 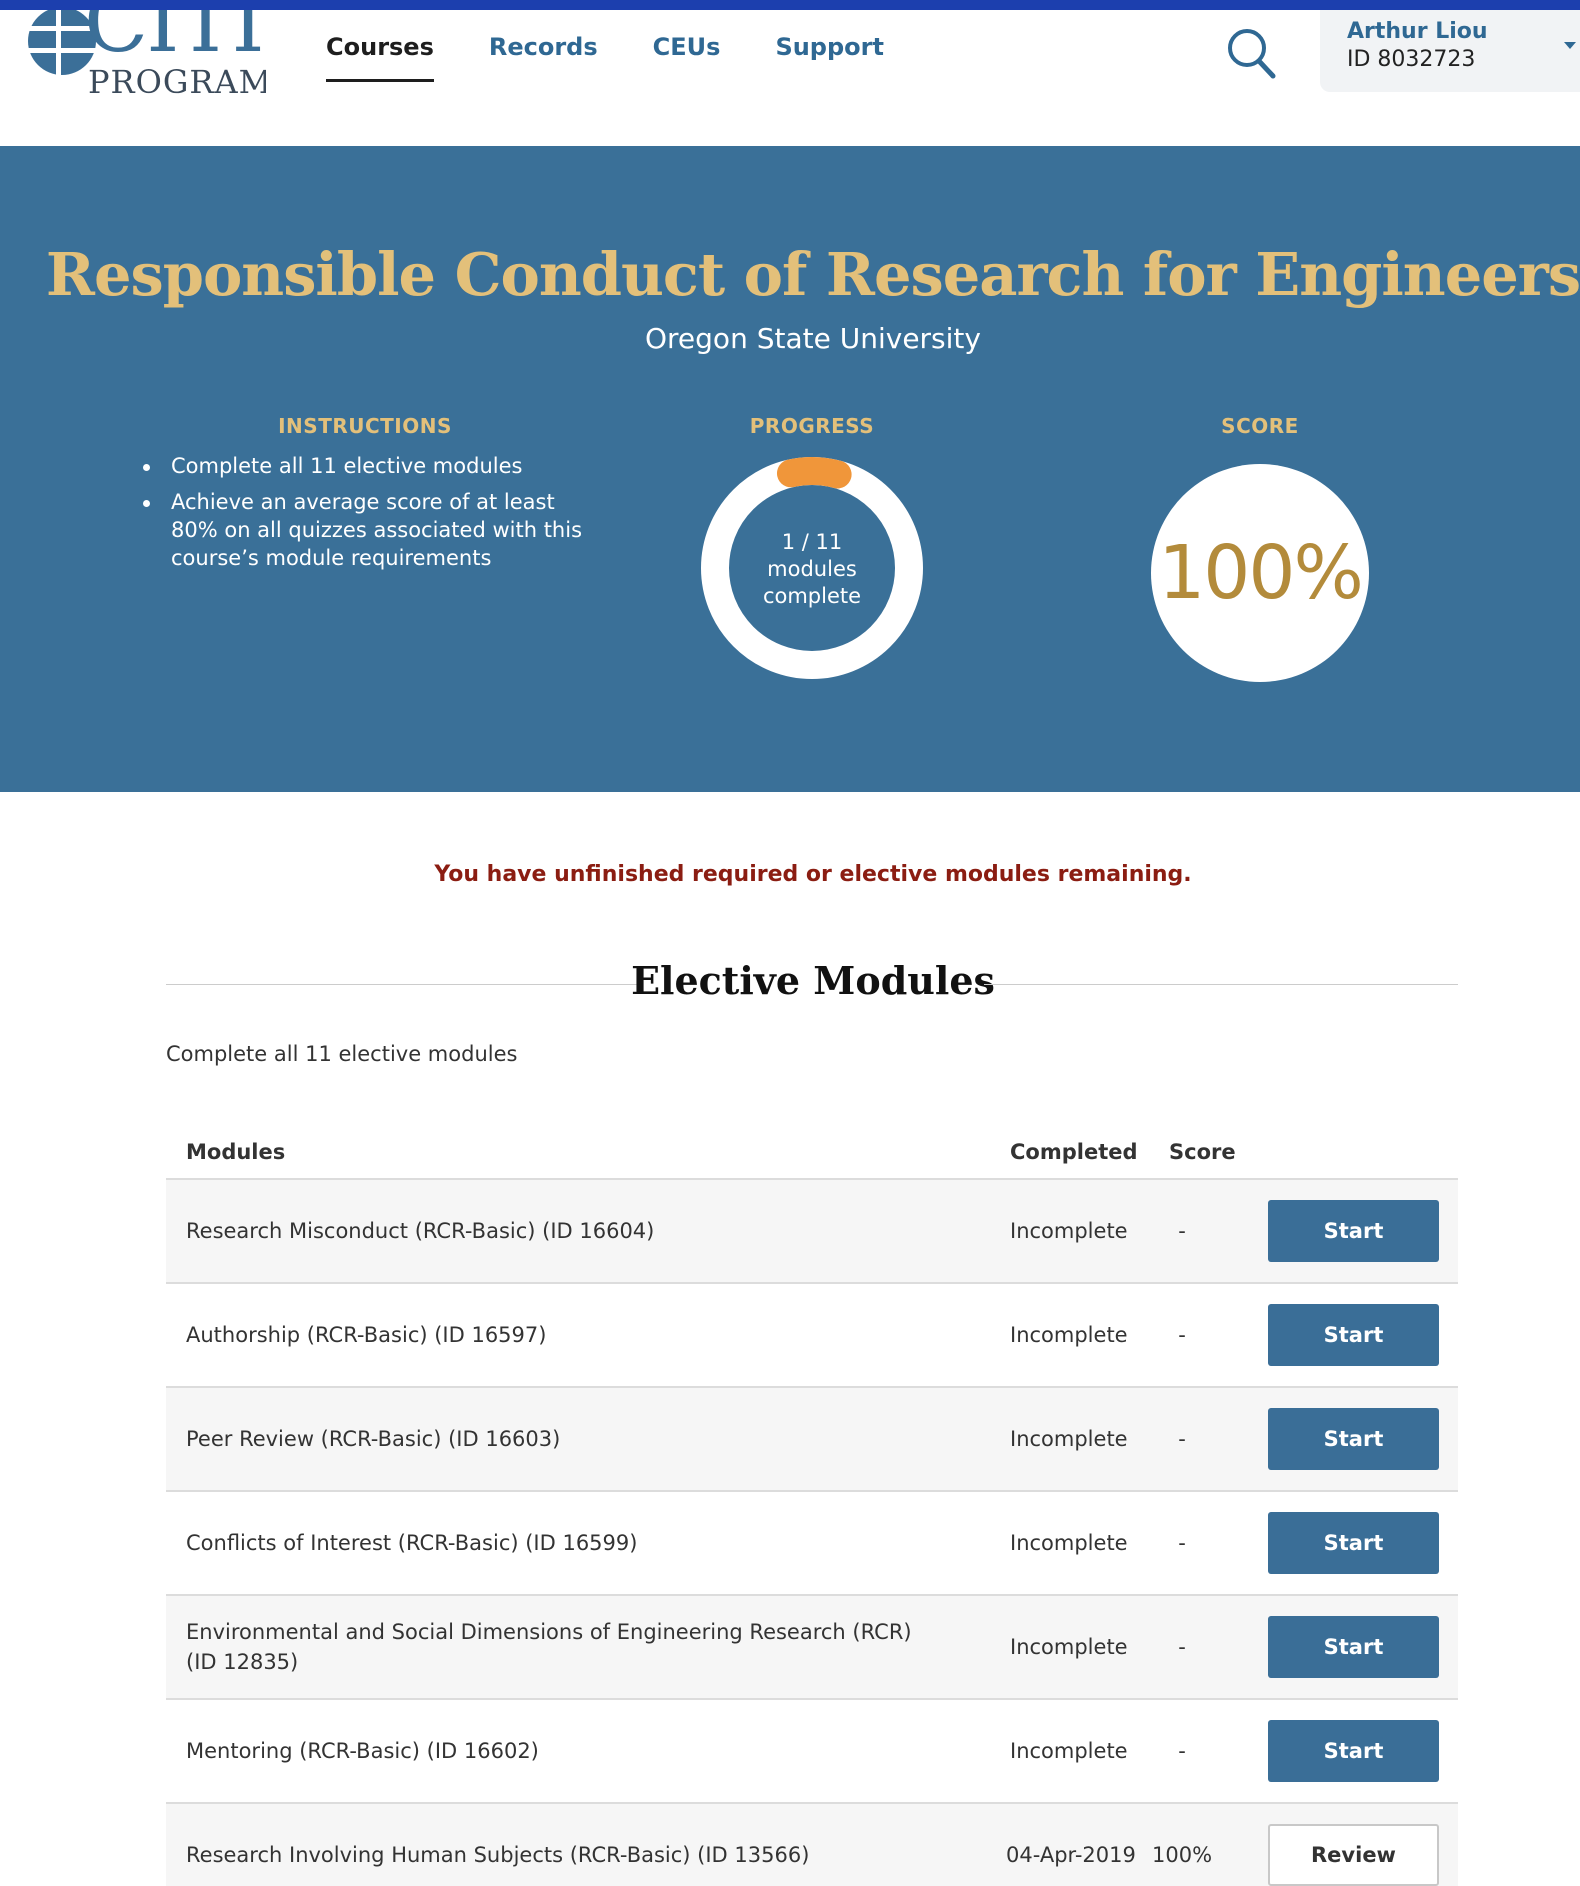 What do you see at coordinates (365, 426) in the screenshot?
I see `instructions-heading: INSTRUCTIONS` at bounding box center [365, 426].